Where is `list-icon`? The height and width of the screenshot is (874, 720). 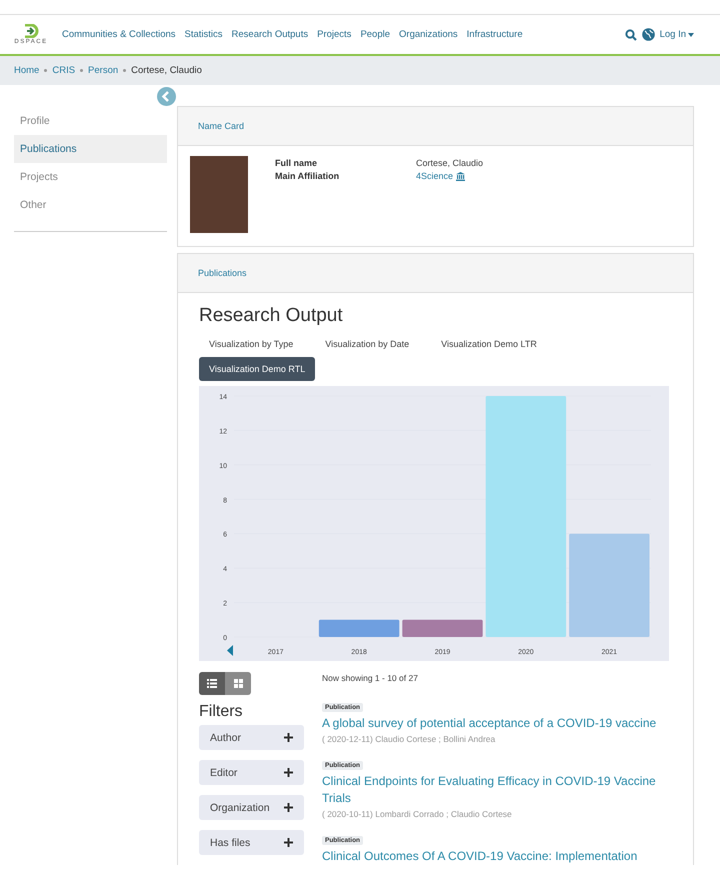
list-icon is located at coordinates (212, 683).